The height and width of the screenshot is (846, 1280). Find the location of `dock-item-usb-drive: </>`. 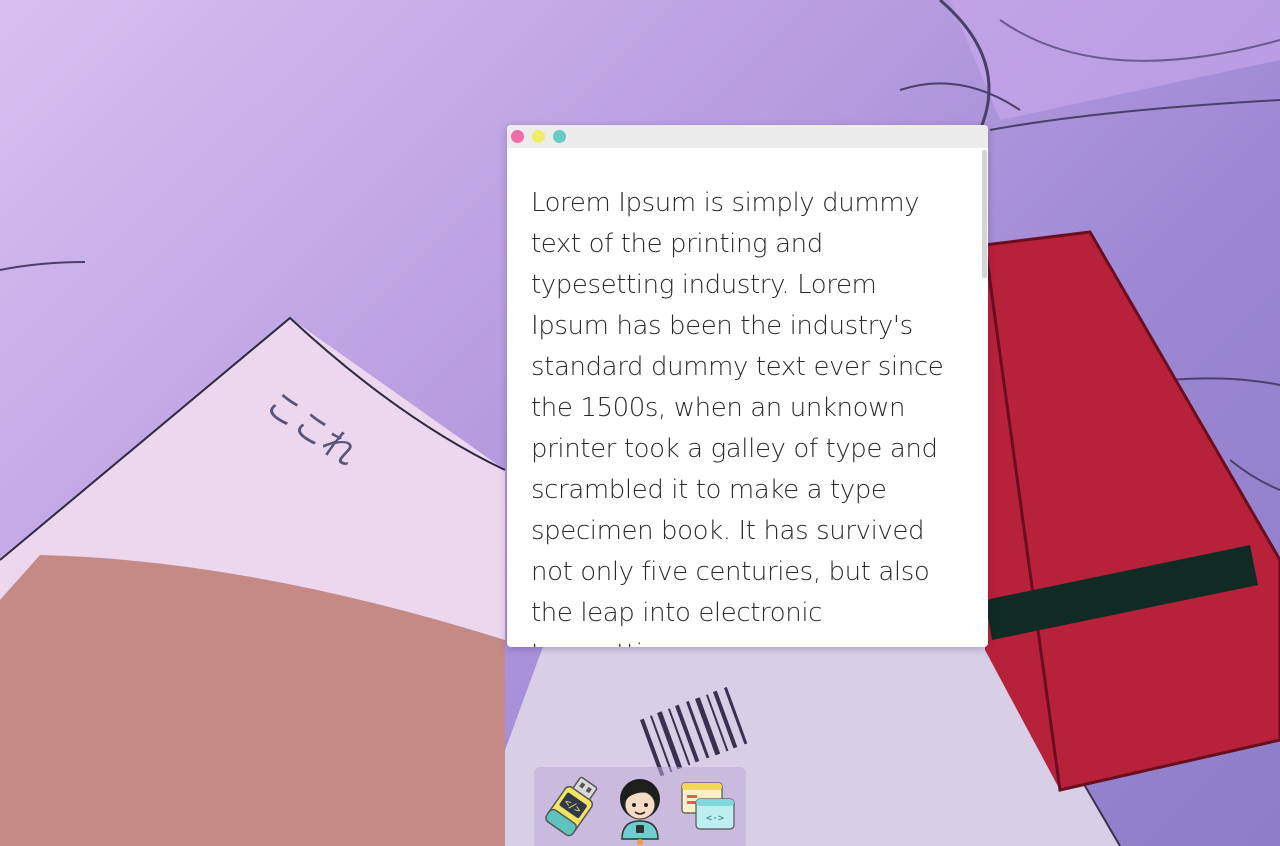

dock-item-usb-drive: </> is located at coordinates (572, 807).